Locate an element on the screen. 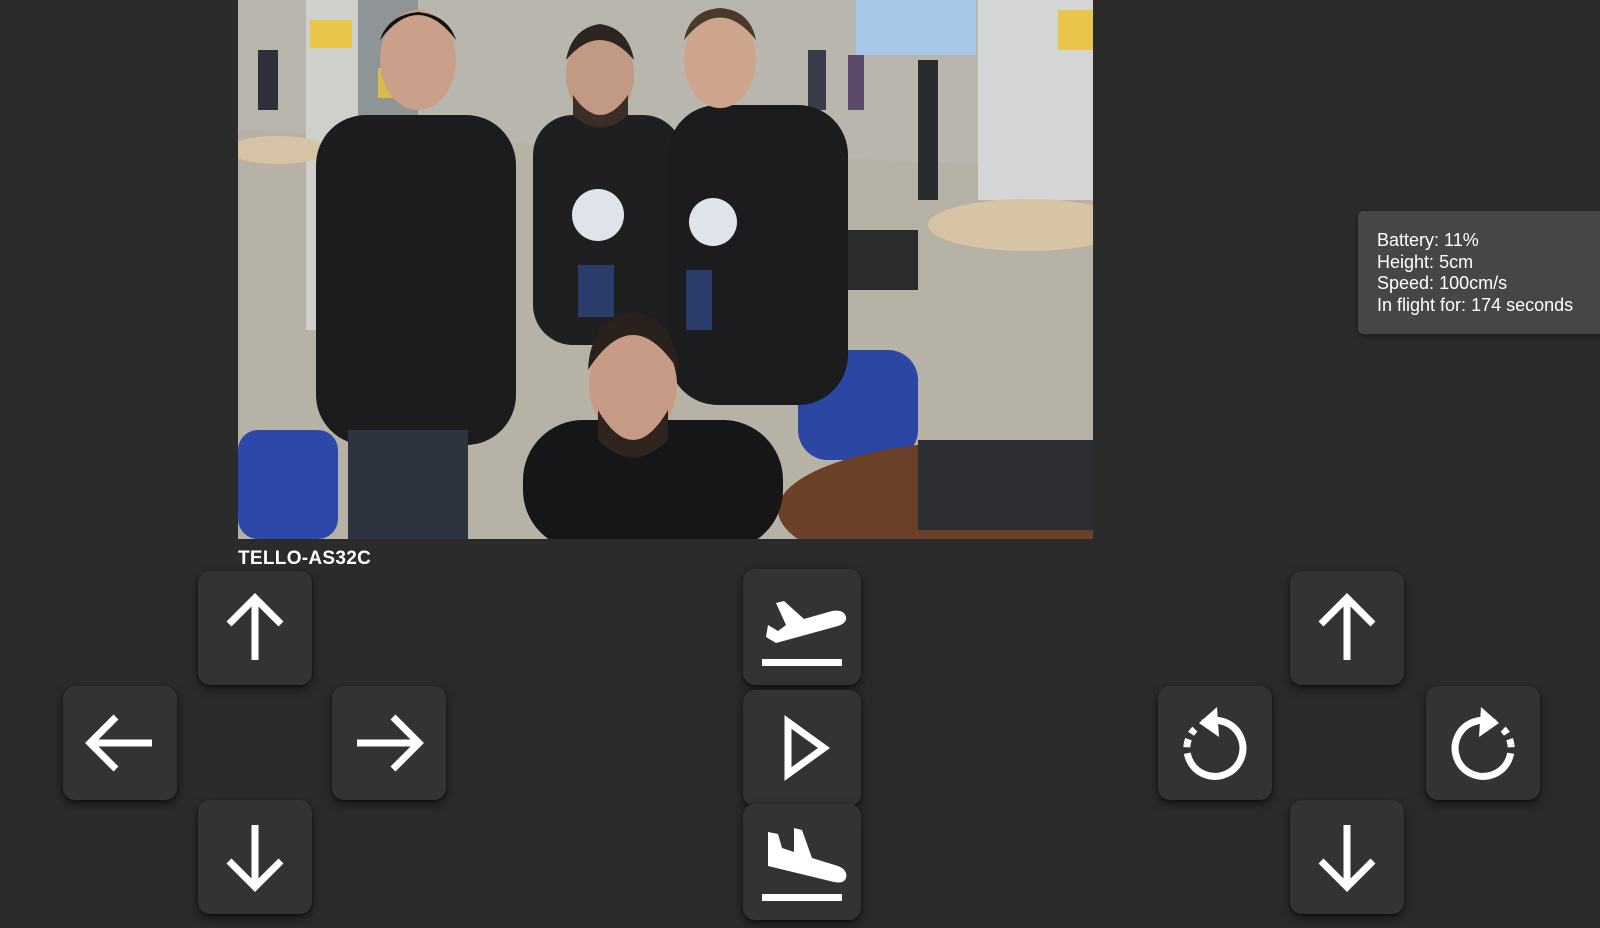 The height and width of the screenshot is (928, 1600). speed-label: Speed: is located at coordinates (1406, 283).